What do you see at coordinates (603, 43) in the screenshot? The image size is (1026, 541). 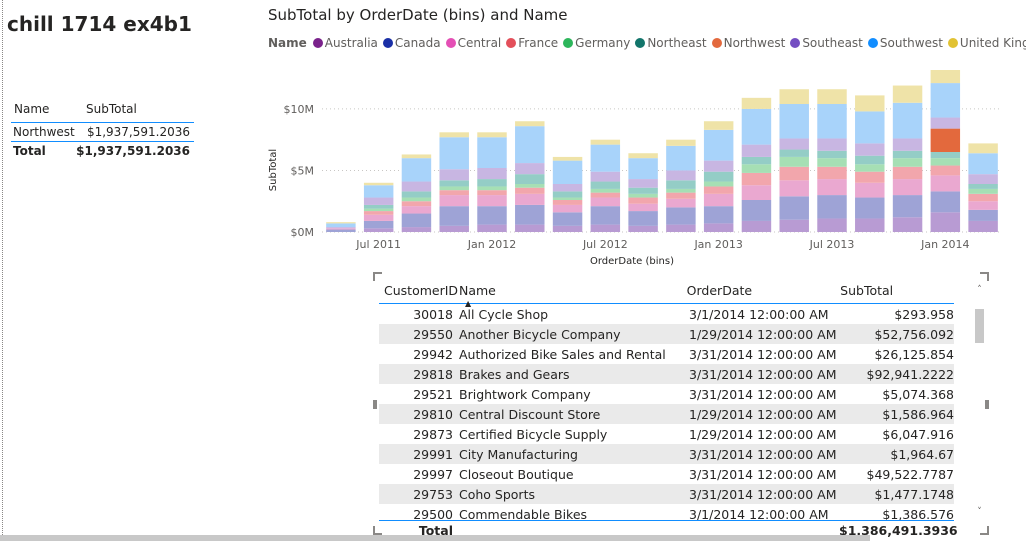 I see `legend-label: Germany` at bounding box center [603, 43].